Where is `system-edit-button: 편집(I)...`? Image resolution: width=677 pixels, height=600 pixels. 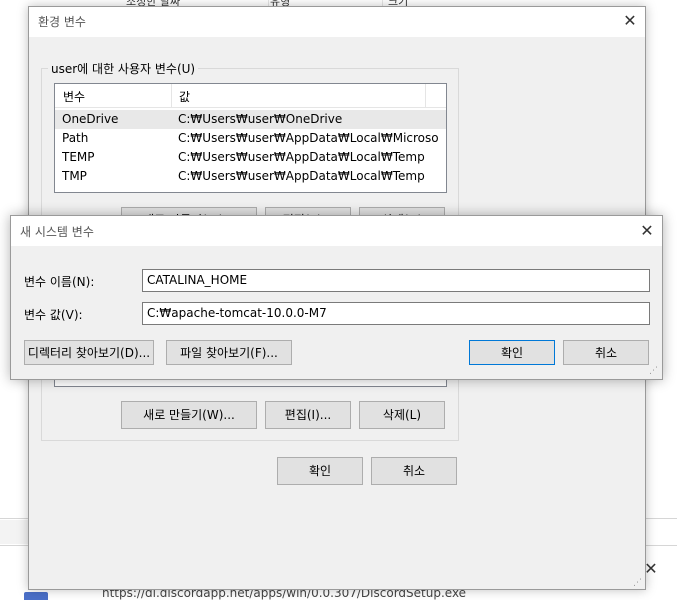
system-edit-button: 편집(I)... is located at coordinates (308, 415).